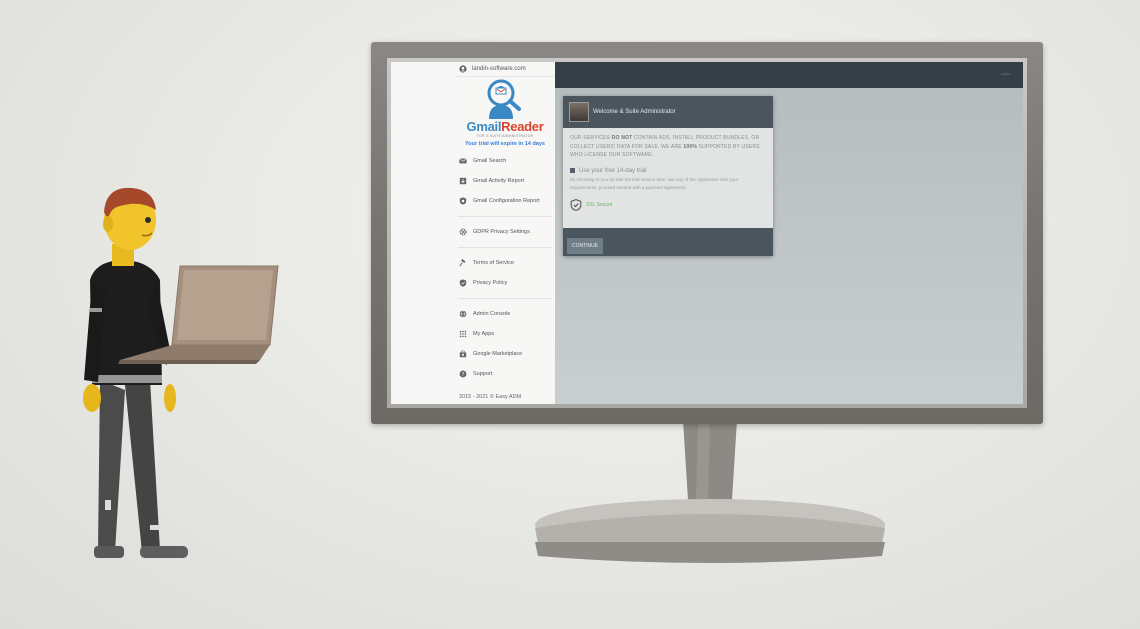 This screenshot has width=1140, height=629. What do you see at coordinates (505, 263) in the screenshot?
I see `nav-terms-of-service: Terms of Service` at bounding box center [505, 263].